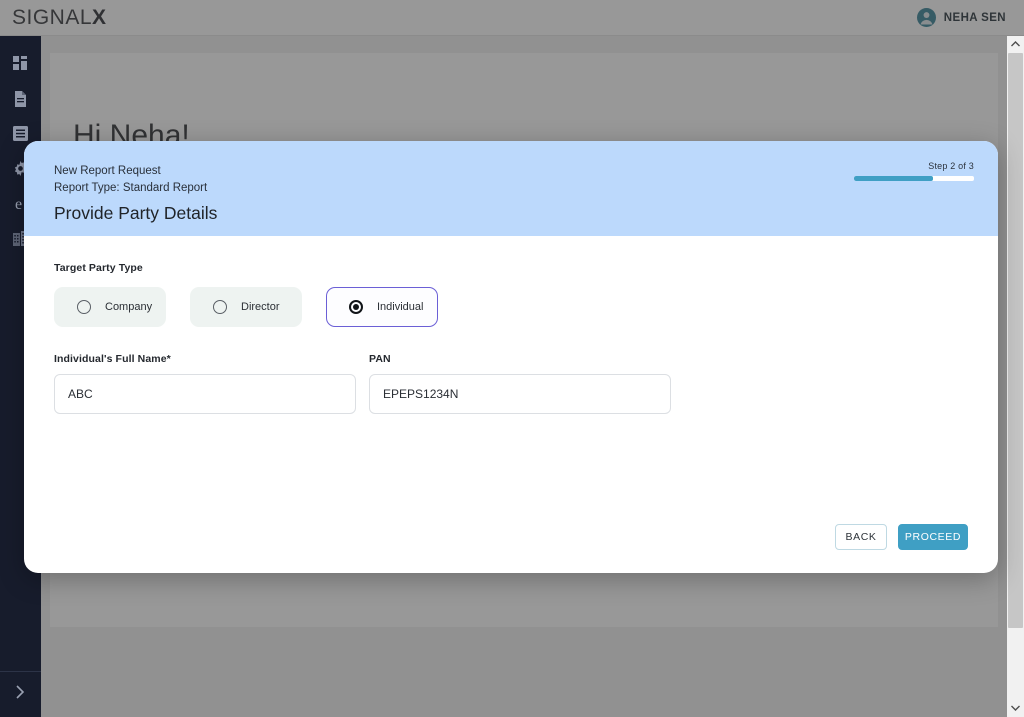 The image size is (1024, 717). What do you see at coordinates (136, 213) in the screenshot?
I see `modal-title: Provide Party Details` at bounding box center [136, 213].